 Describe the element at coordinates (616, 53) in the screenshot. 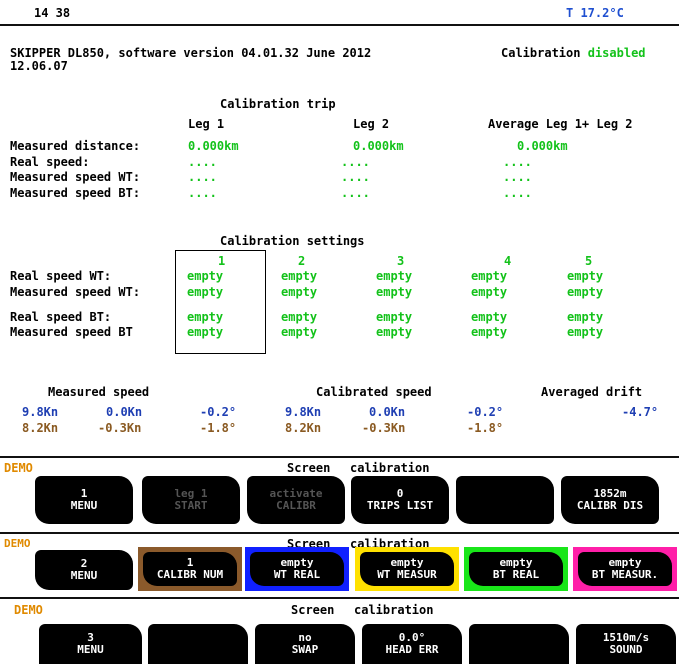

I see `calibration-status-value: disabled` at that location.